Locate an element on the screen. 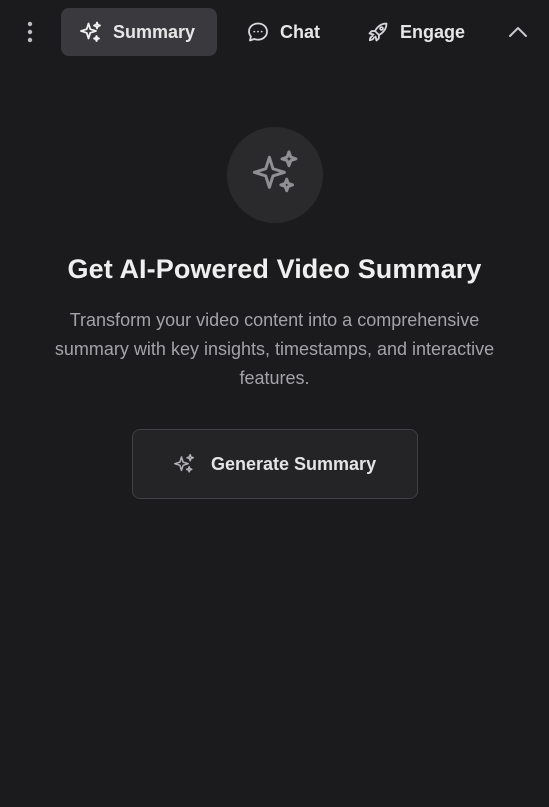 The width and height of the screenshot is (549, 807). tab-engage: Engage is located at coordinates (417, 32).